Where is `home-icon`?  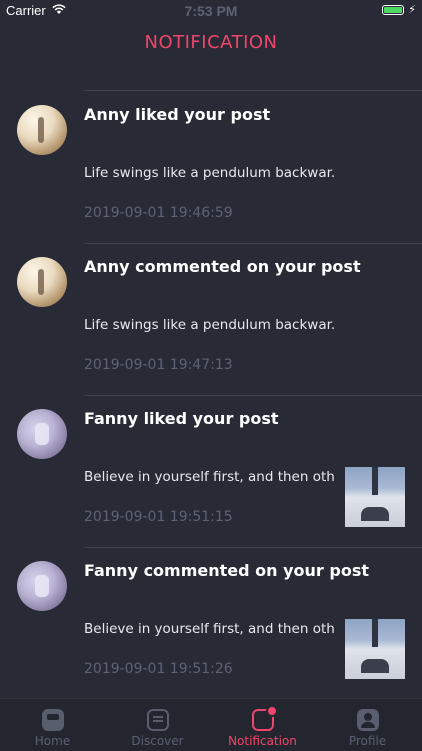 home-icon is located at coordinates (52, 720).